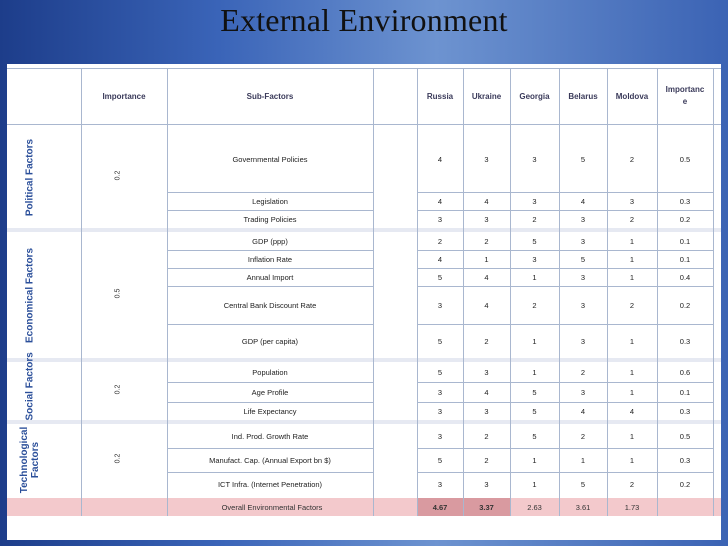 The image size is (728, 546). What do you see at coordinates (270, 372) in the screenshot?
I see `subfactor-label: Population` at bounding box center [270, 372].